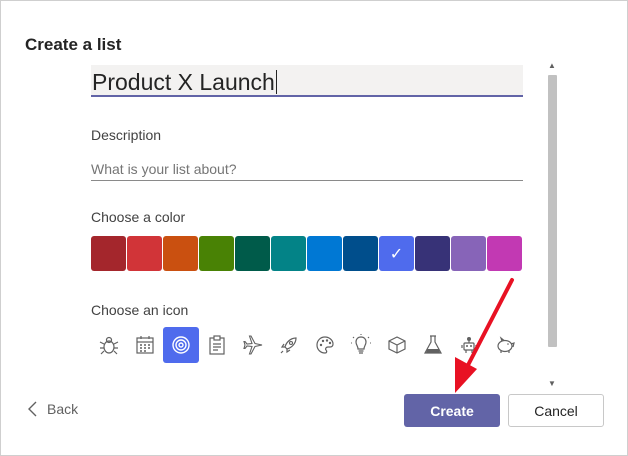 The image size is (628, 456). I want to click on icon-option-palette, so click(325, 345).